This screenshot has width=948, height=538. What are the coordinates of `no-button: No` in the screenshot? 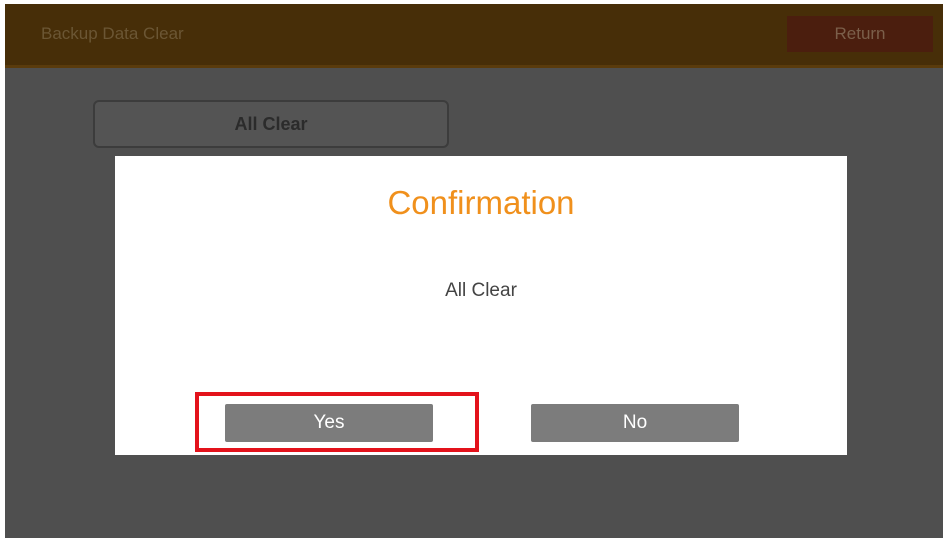 It's located at (635, 423).